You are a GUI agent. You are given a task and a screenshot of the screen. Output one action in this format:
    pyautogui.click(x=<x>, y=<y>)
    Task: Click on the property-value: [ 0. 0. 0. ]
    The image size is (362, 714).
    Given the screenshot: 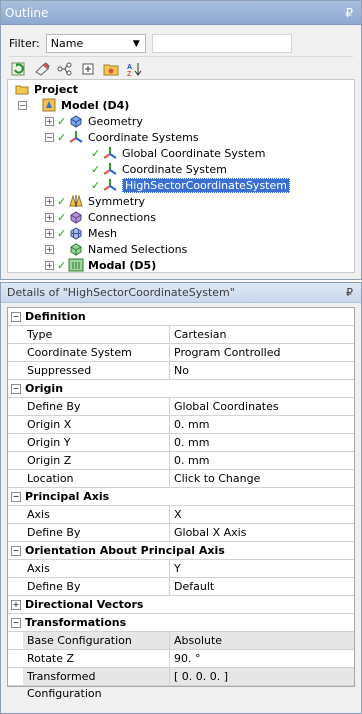 What is the action you would take?
    pyautogui.click(x=262, y=676)
    